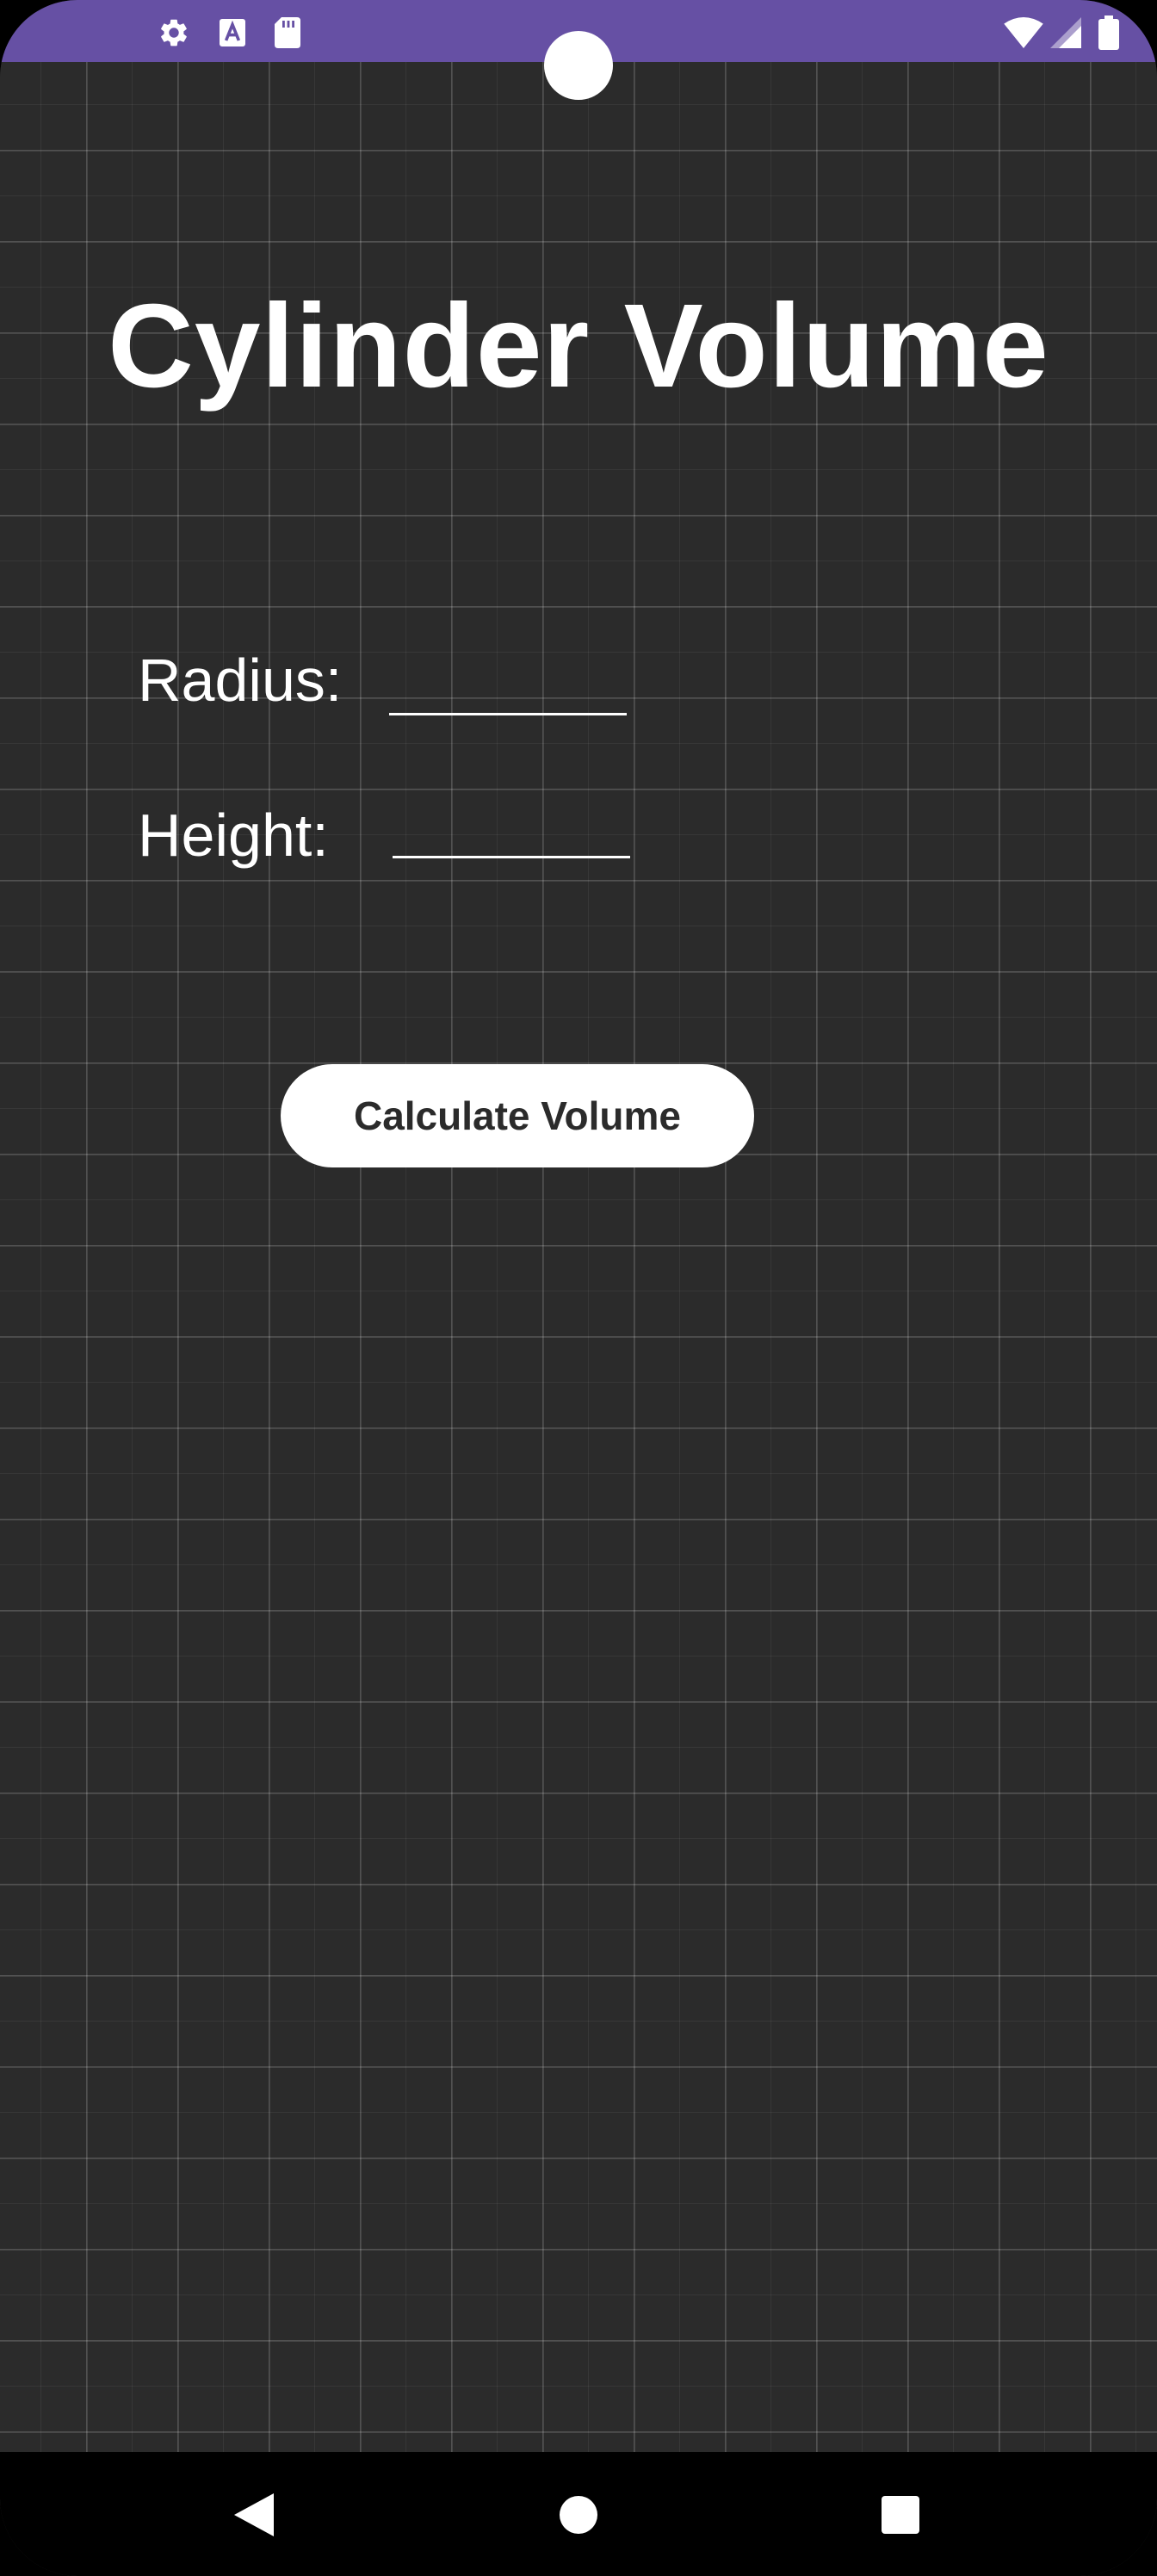 The height and width of the screenshot is (2576, 1157). Describe the element at coordinates (233, 32) in the screenshot. I see `text-a-icon` at that location.